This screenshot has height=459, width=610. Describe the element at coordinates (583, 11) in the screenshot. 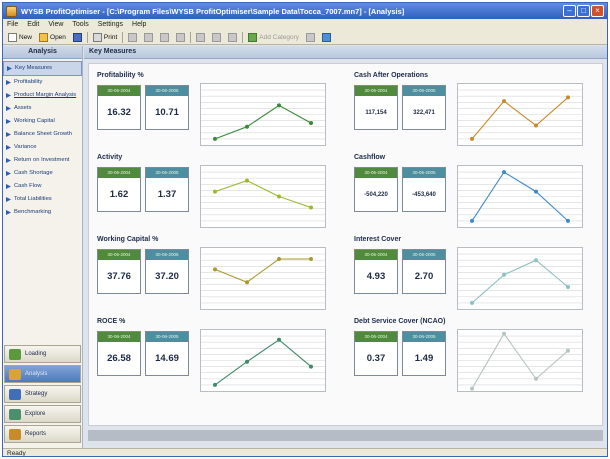

I see `maximize-button: □` at that location.